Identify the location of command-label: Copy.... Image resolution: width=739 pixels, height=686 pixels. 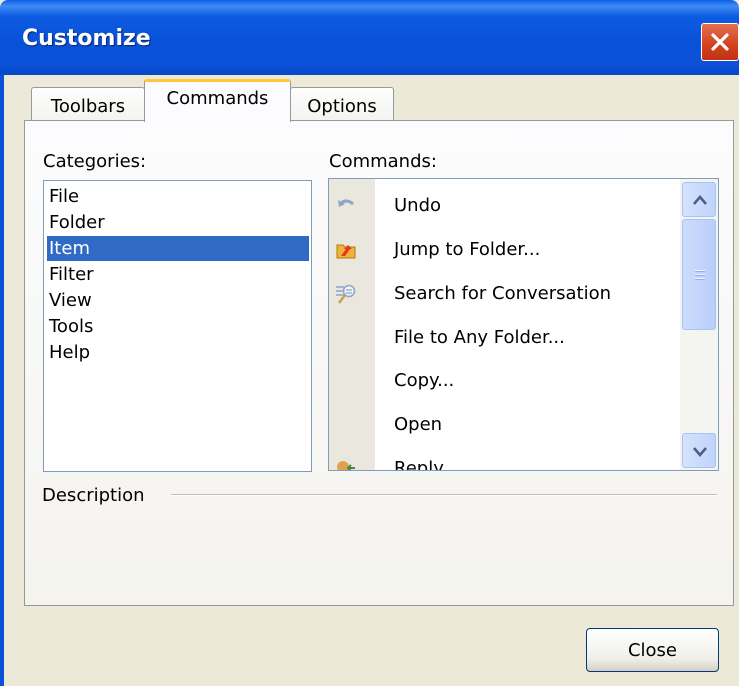
(424, 380).